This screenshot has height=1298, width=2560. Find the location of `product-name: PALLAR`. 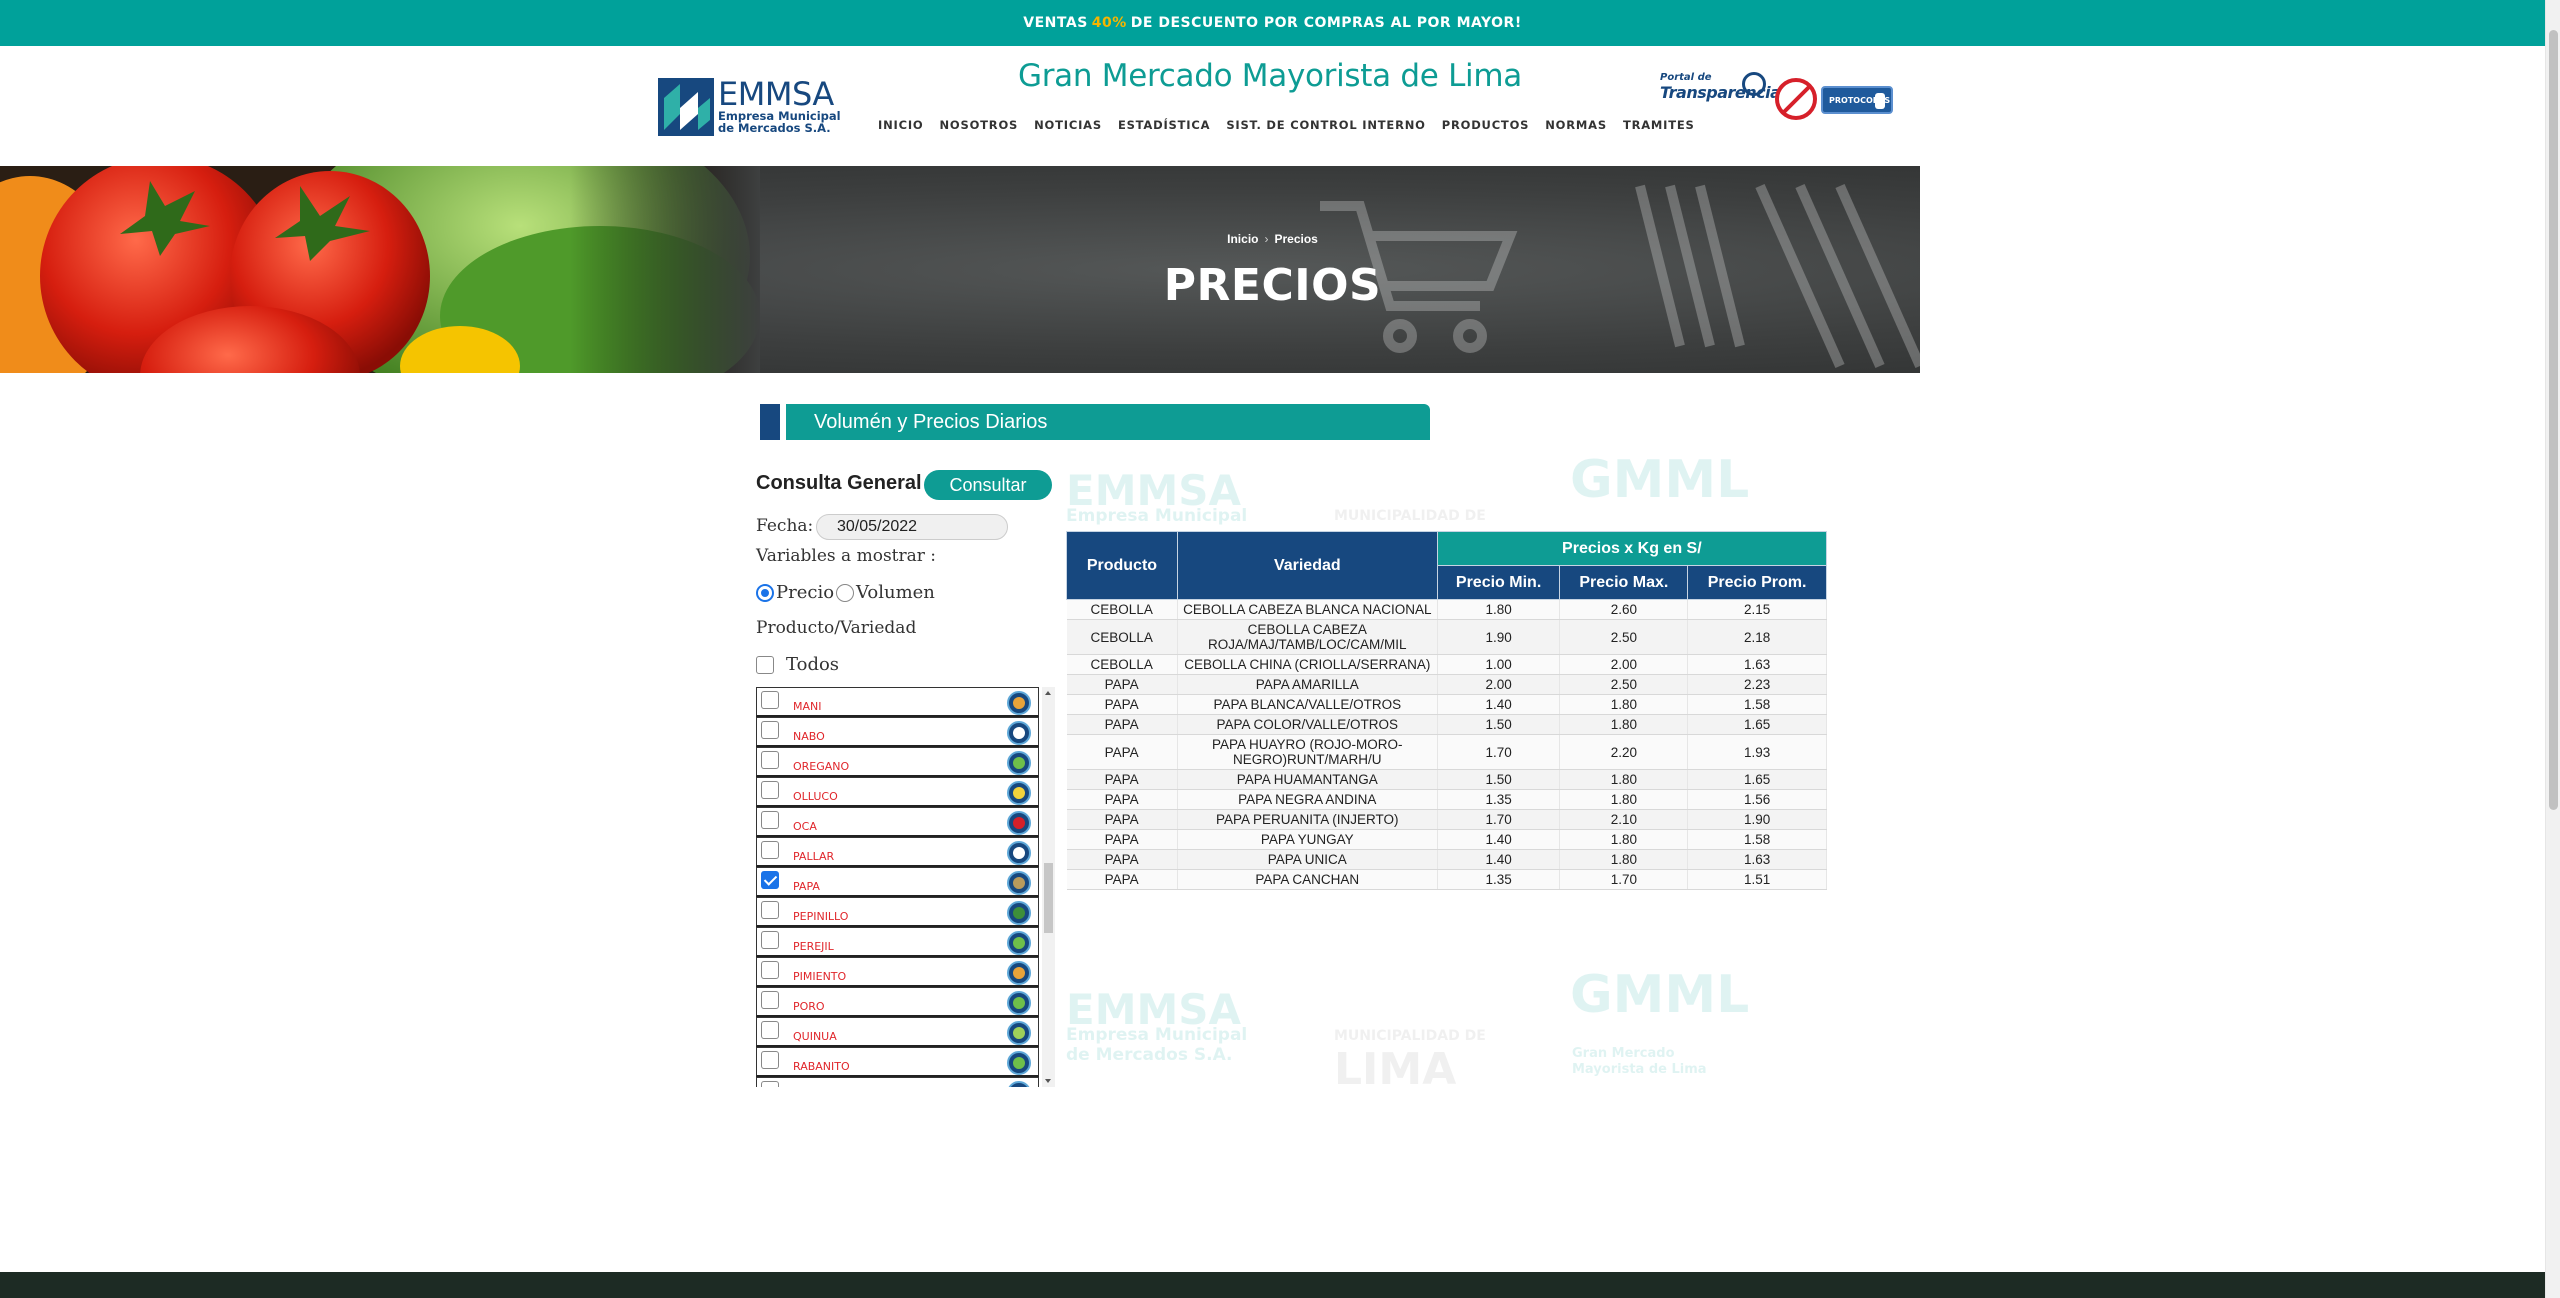

product-name: PALLAR is located at coordinates (814, 856).